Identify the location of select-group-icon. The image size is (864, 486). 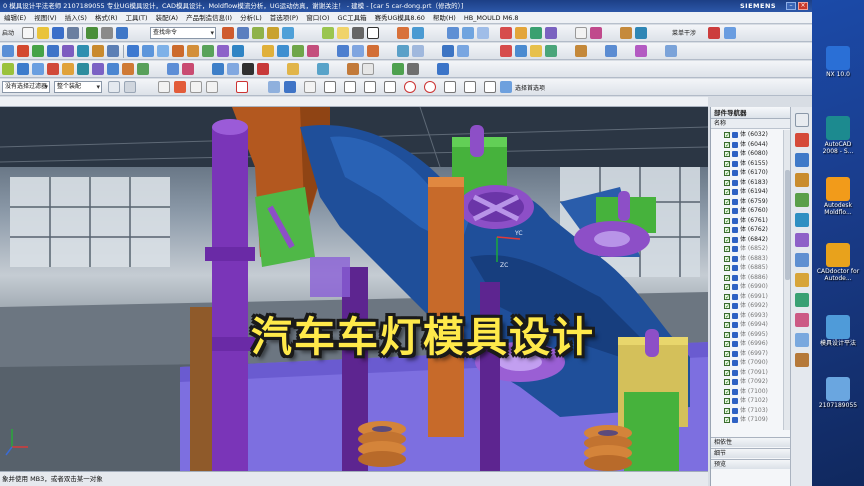
(506, 87).